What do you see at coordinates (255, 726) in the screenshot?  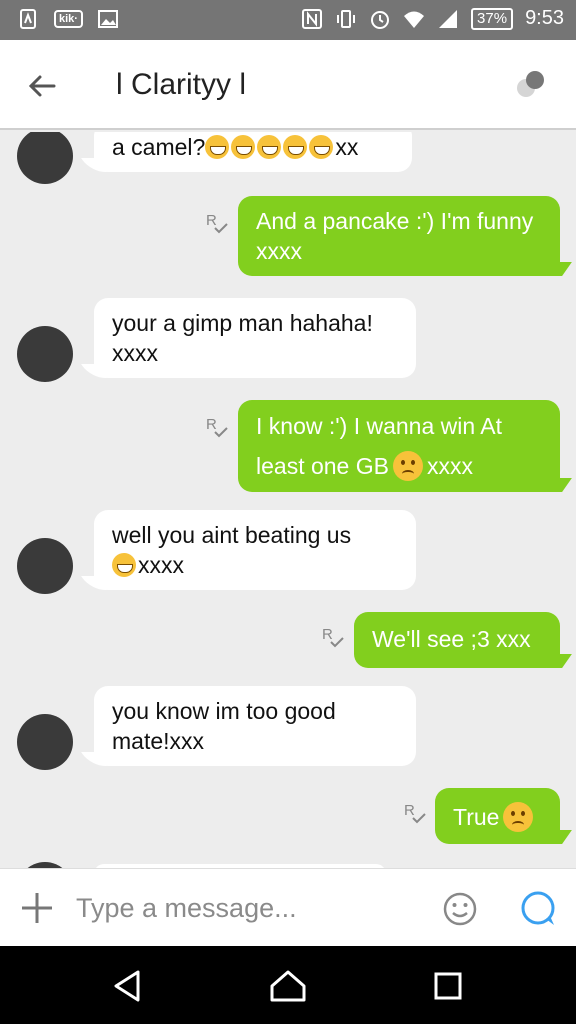 I see `message-bubble-incoming: you know im too good mate!xxx` at bounding box center [255, 726].